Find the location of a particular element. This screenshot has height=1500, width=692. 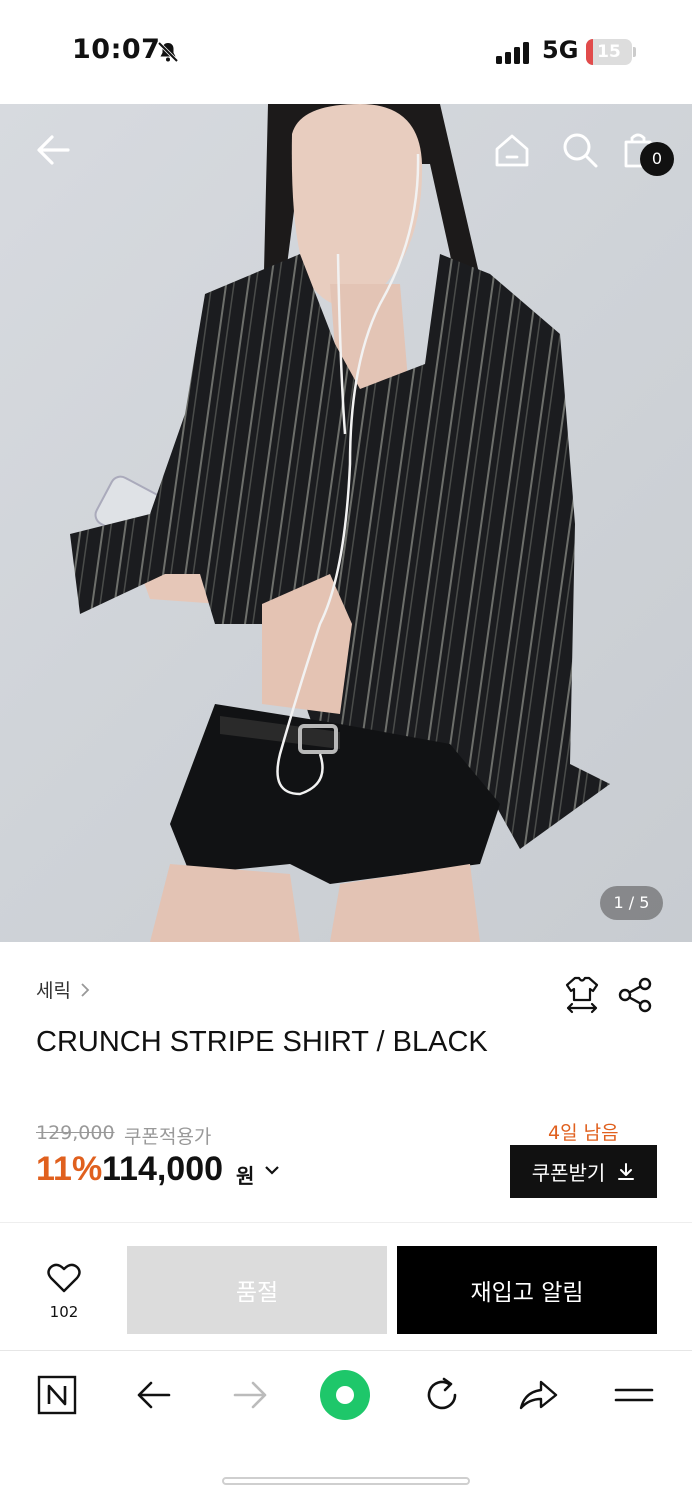

share-arrow-icon is located at coordinates (538, 1395).